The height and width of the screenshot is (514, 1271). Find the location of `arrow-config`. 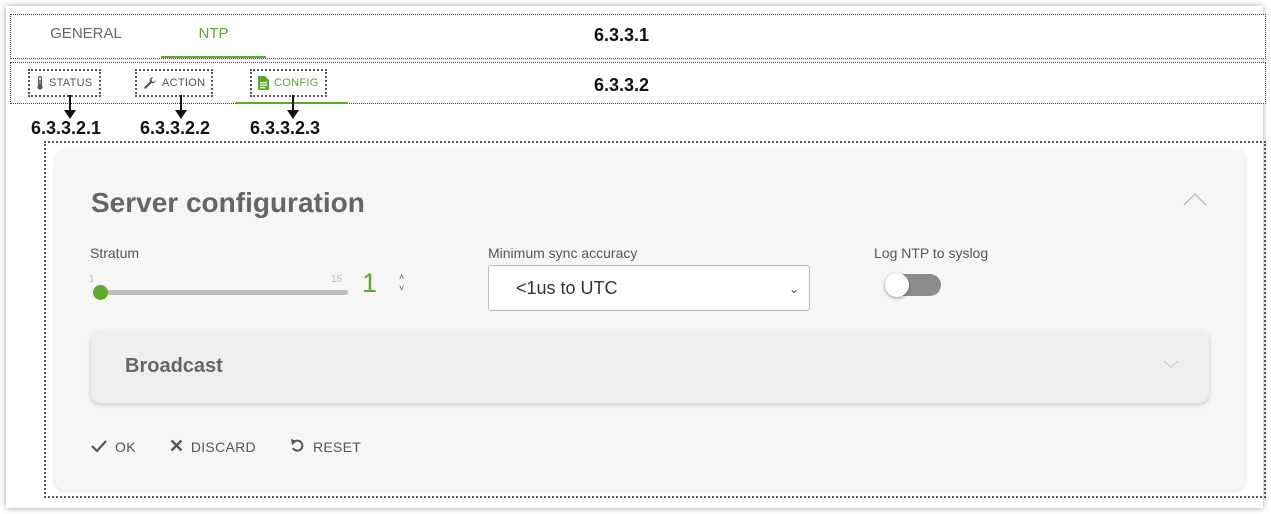

arrow-config is located at coordinates (293, 107).